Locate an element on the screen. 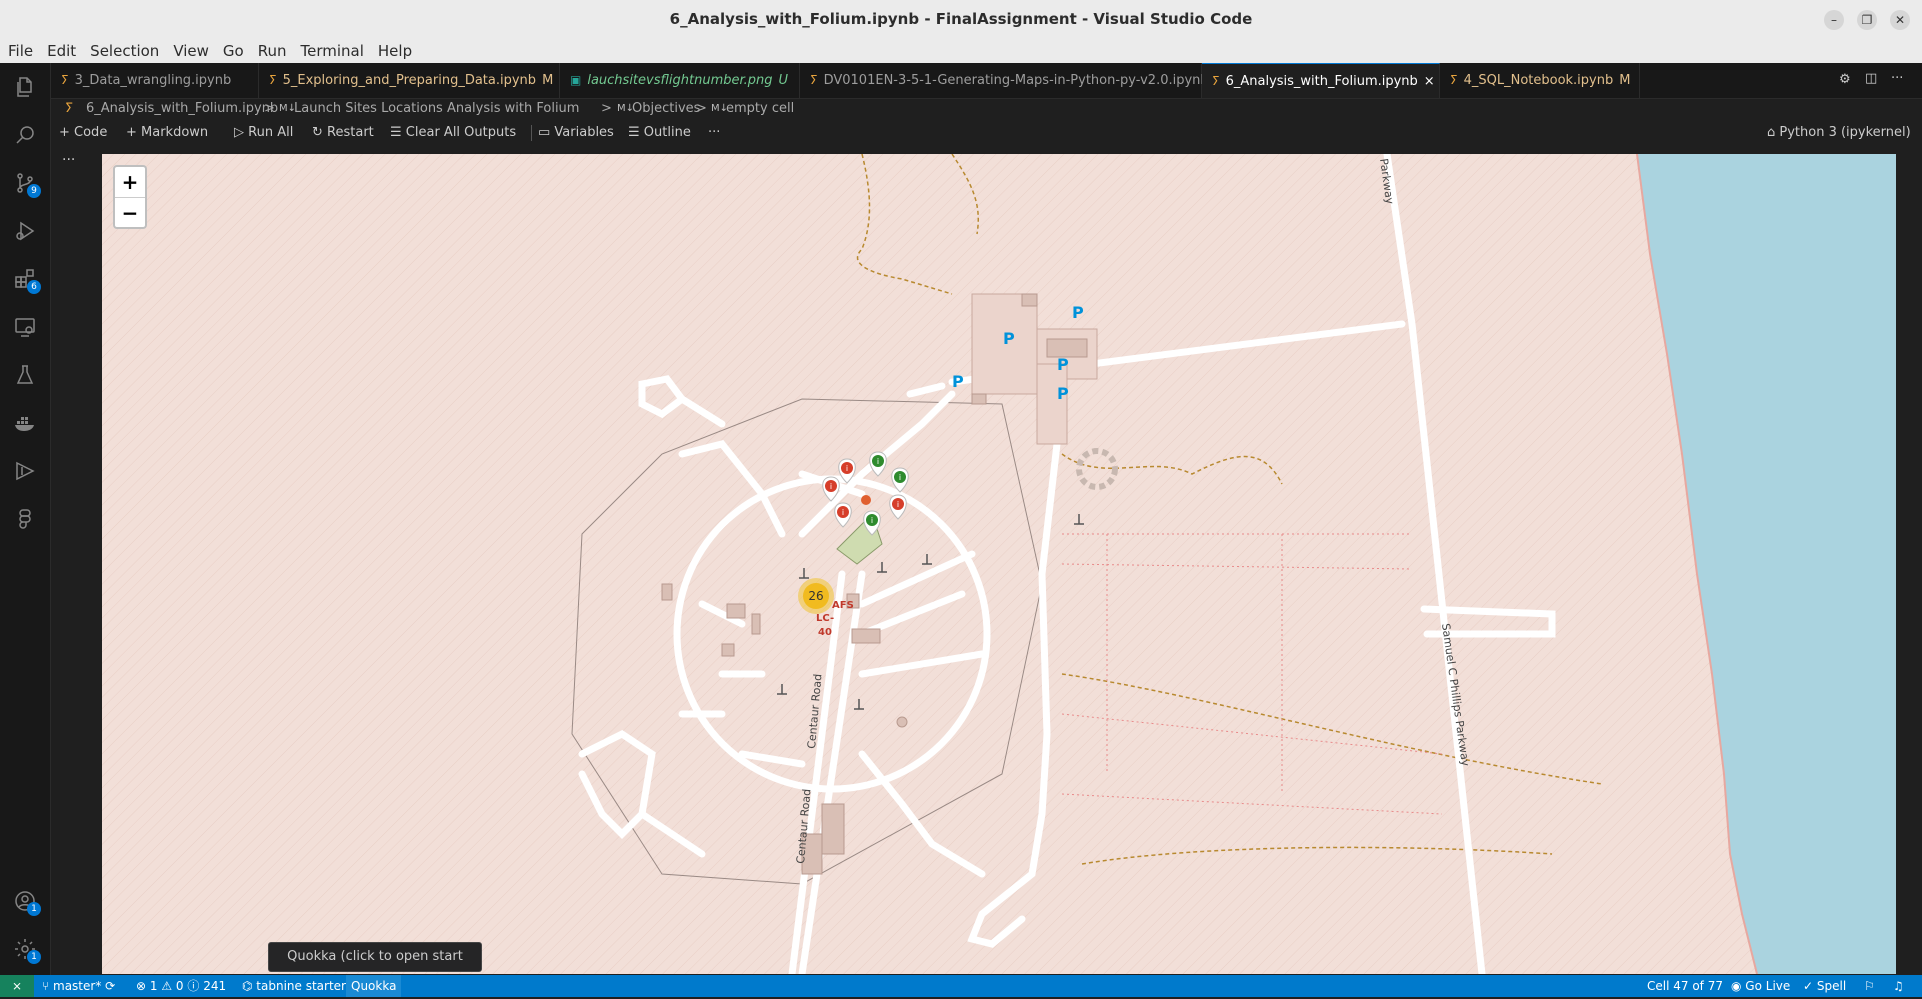 The image size is (1922, 999). tab-sql-notebook: ⵢ 4_SQL_Notebook.ipynb M is located at coordinates (1540, 80).